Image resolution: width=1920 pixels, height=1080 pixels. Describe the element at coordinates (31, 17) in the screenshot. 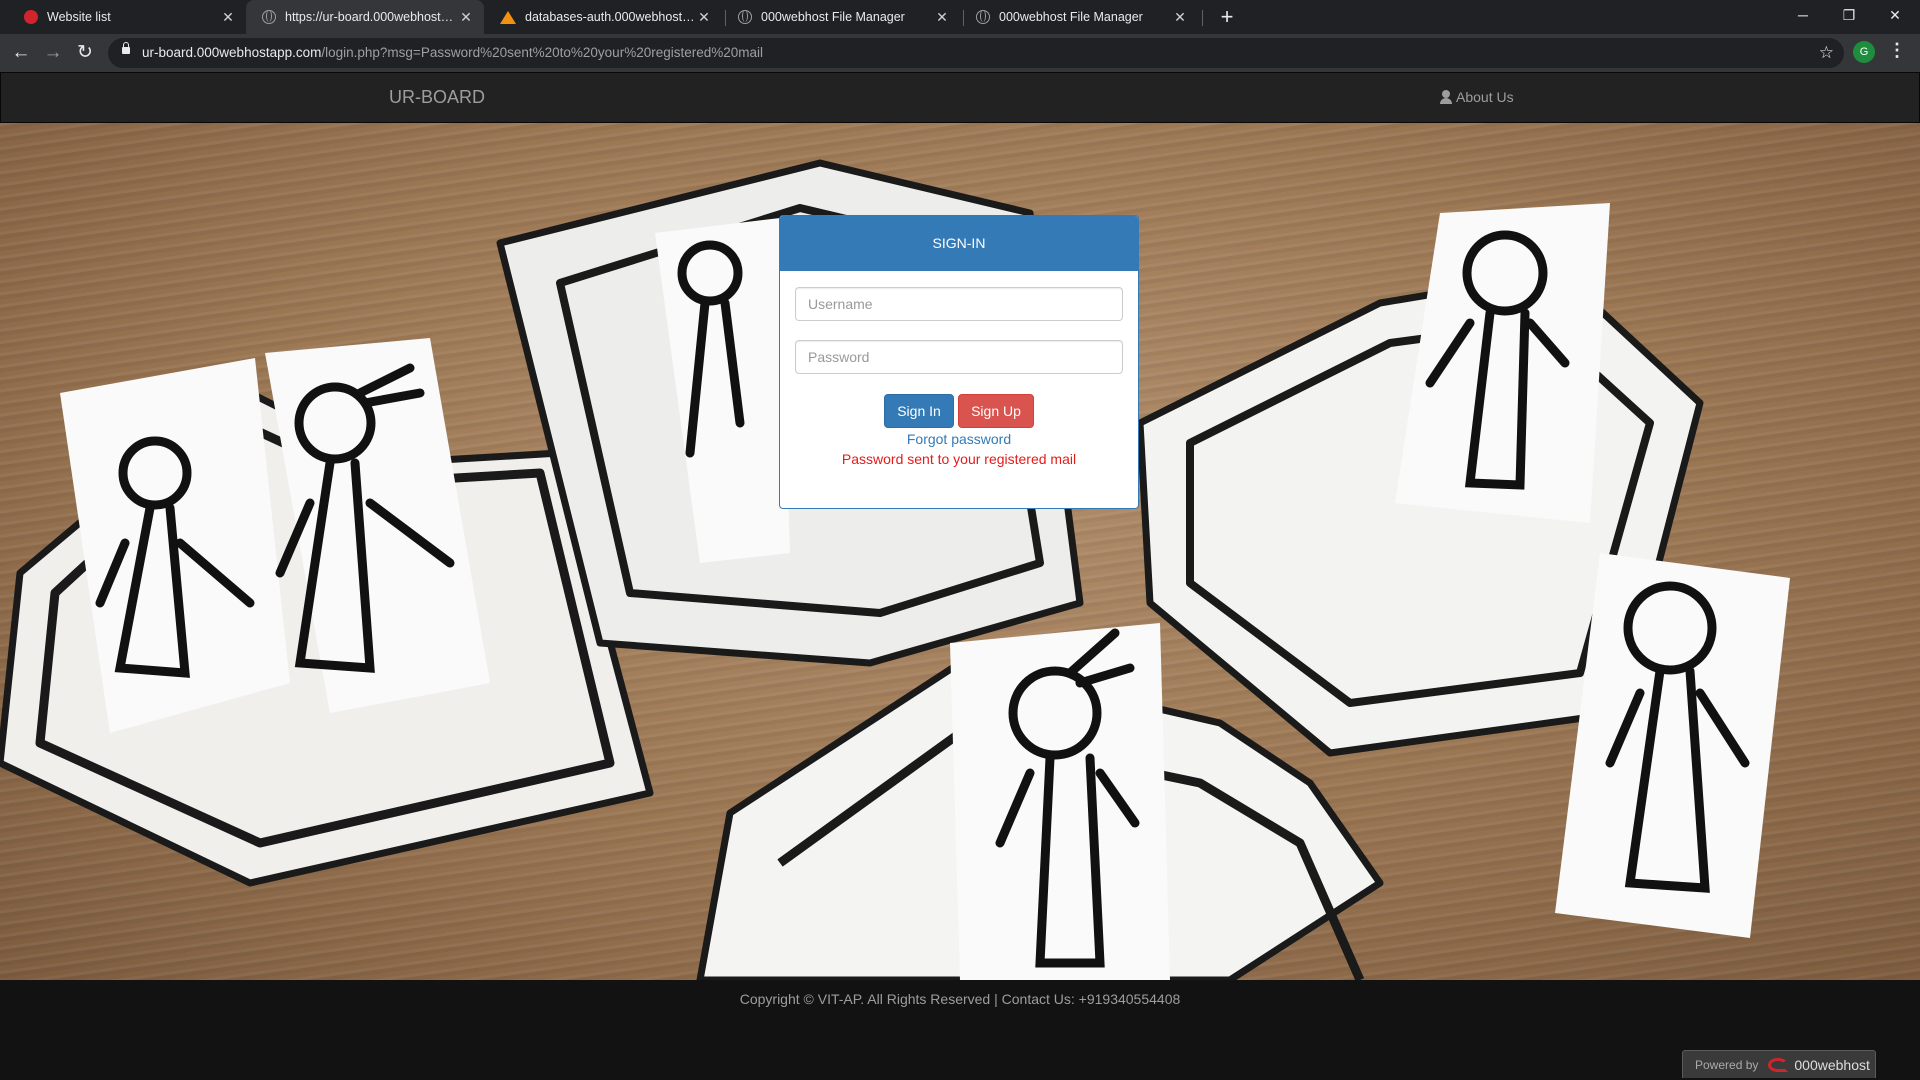

I see `webhost-favicon-icon` at that location.